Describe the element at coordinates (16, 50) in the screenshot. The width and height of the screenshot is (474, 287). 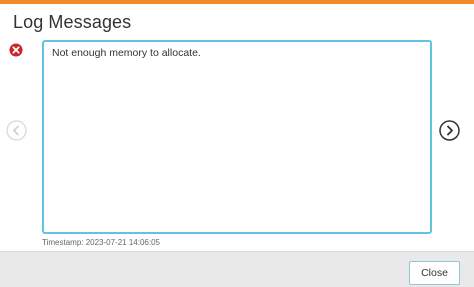
I see `error-icon` at that location.